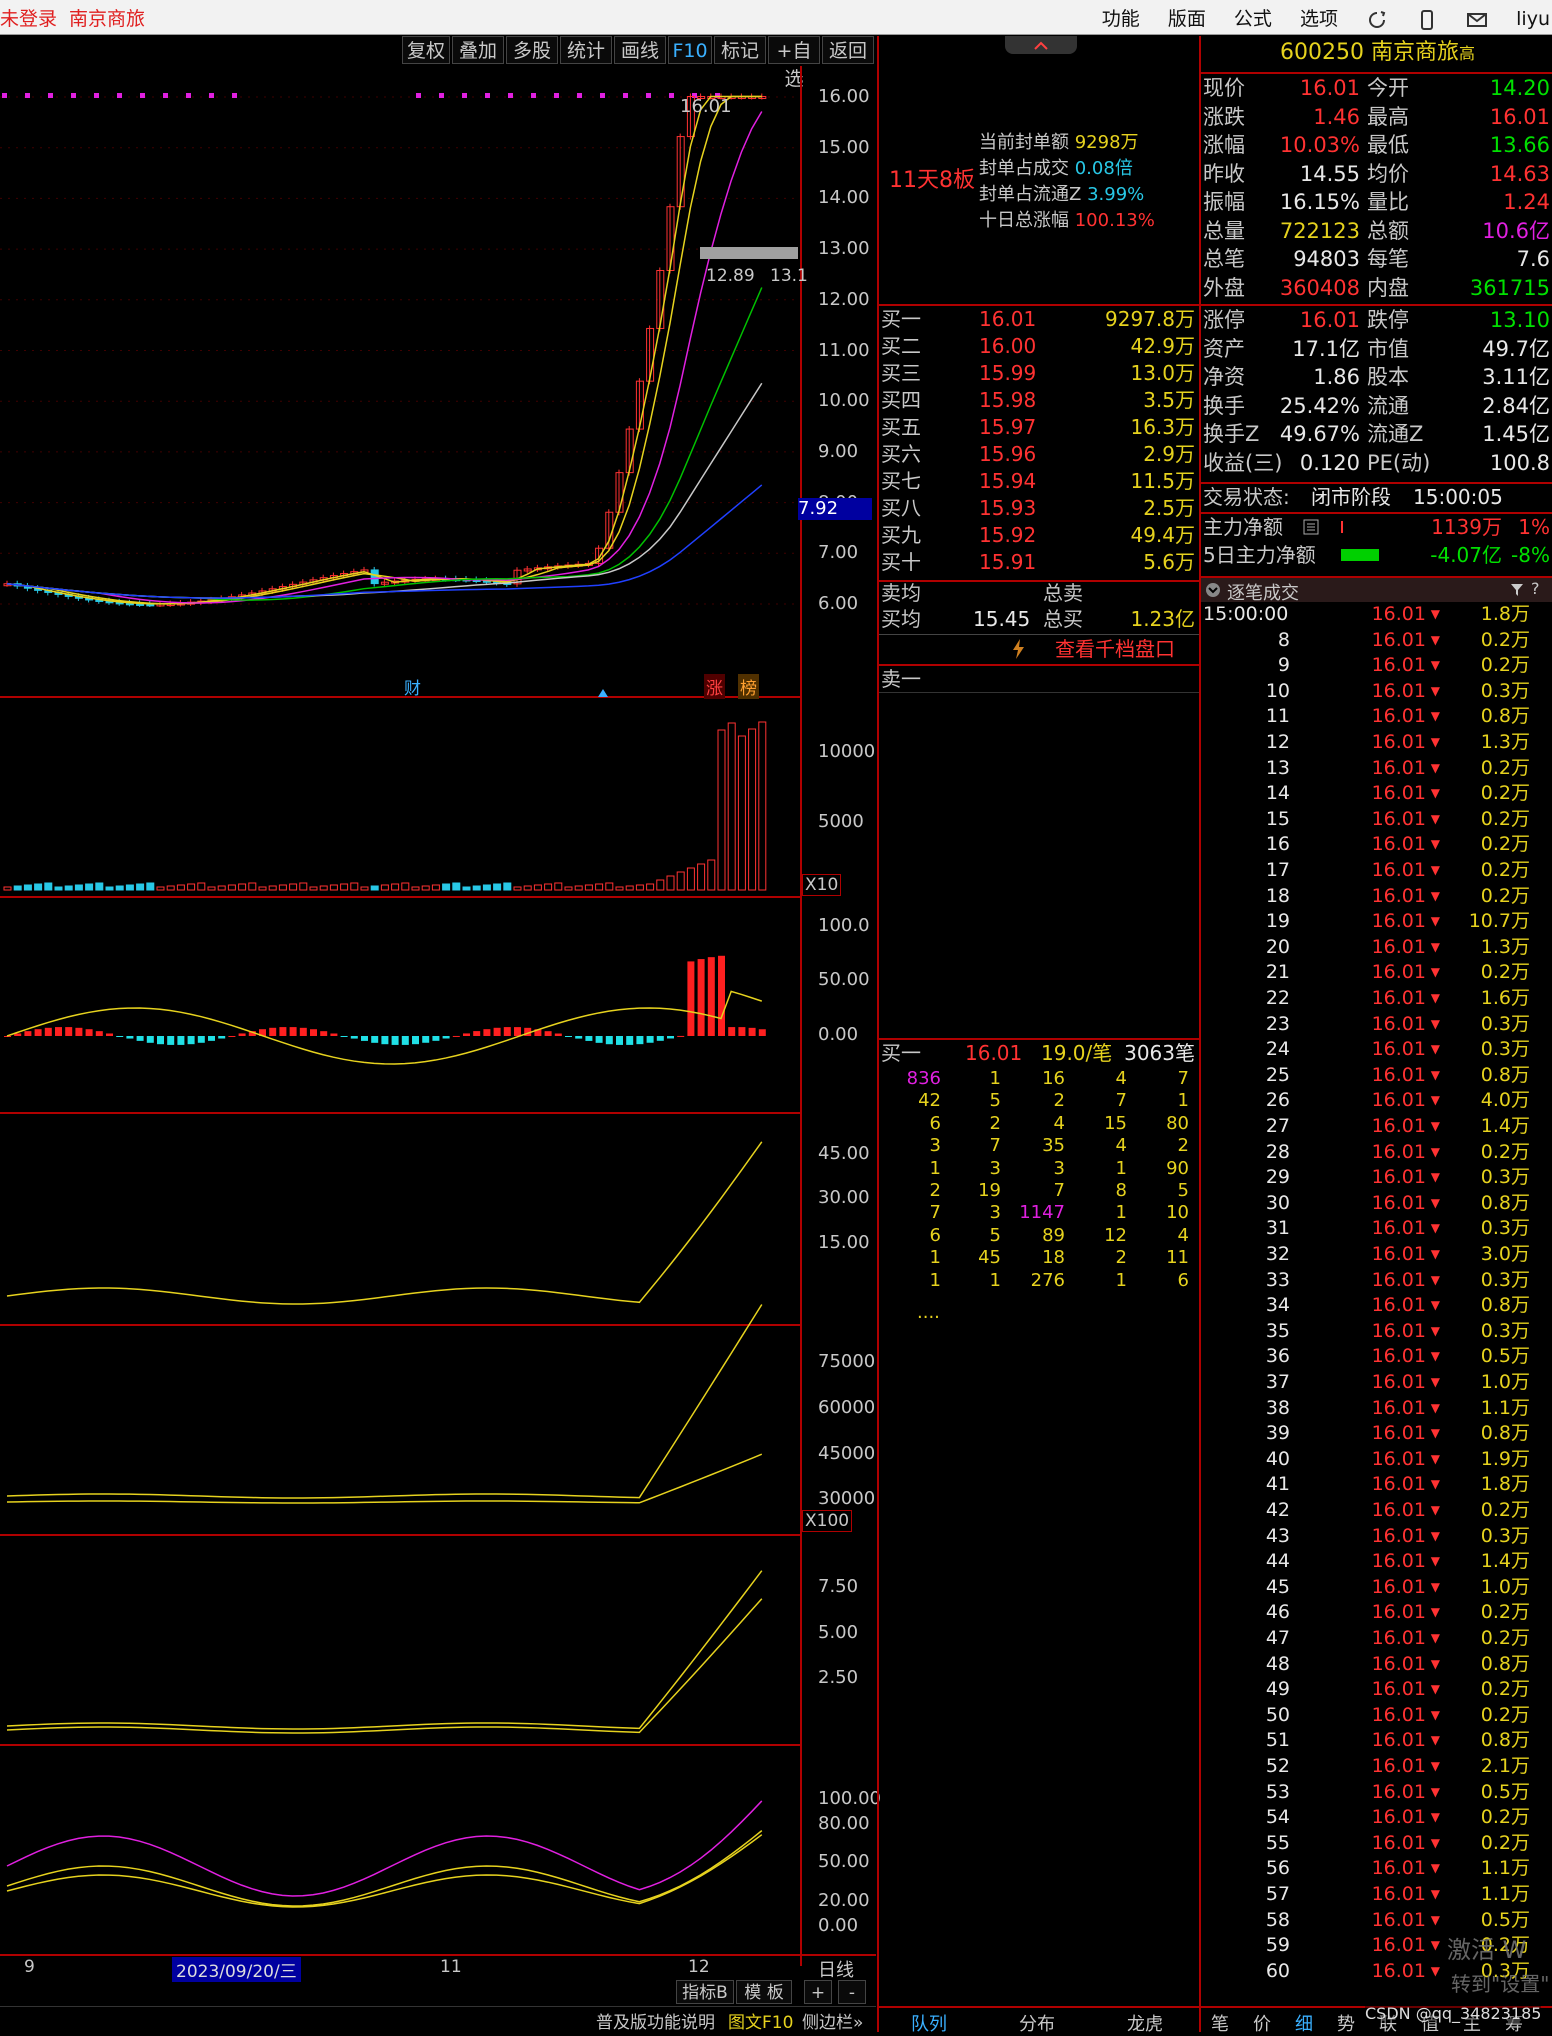 This screenshot has height=2036, width=1552. I want to click on zoom-in-button: +, so click(818, 1992).